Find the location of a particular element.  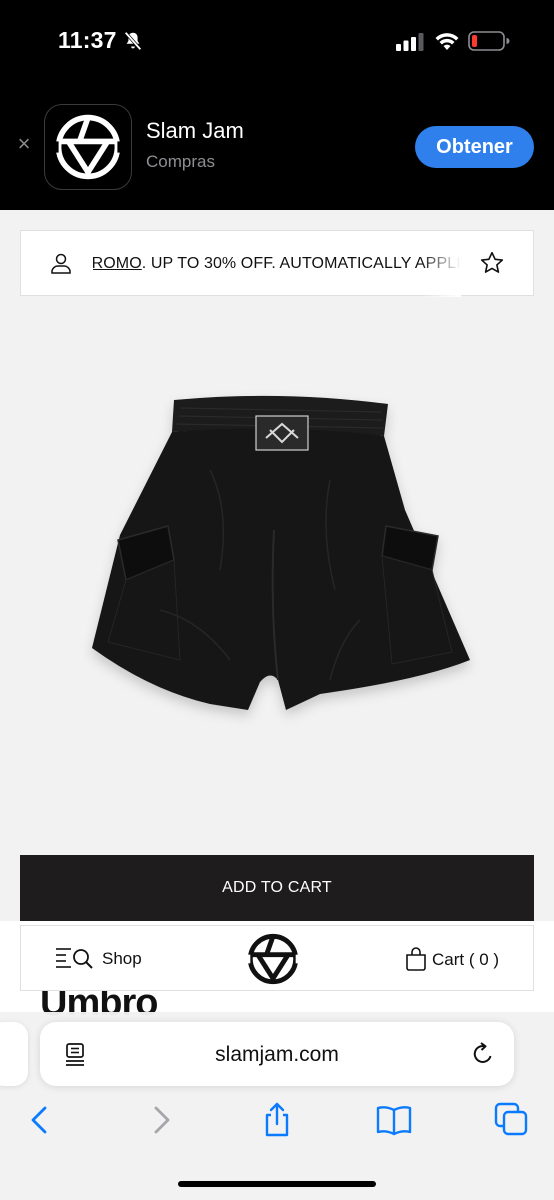

wifi-icon is located at coordinates (447, 41).